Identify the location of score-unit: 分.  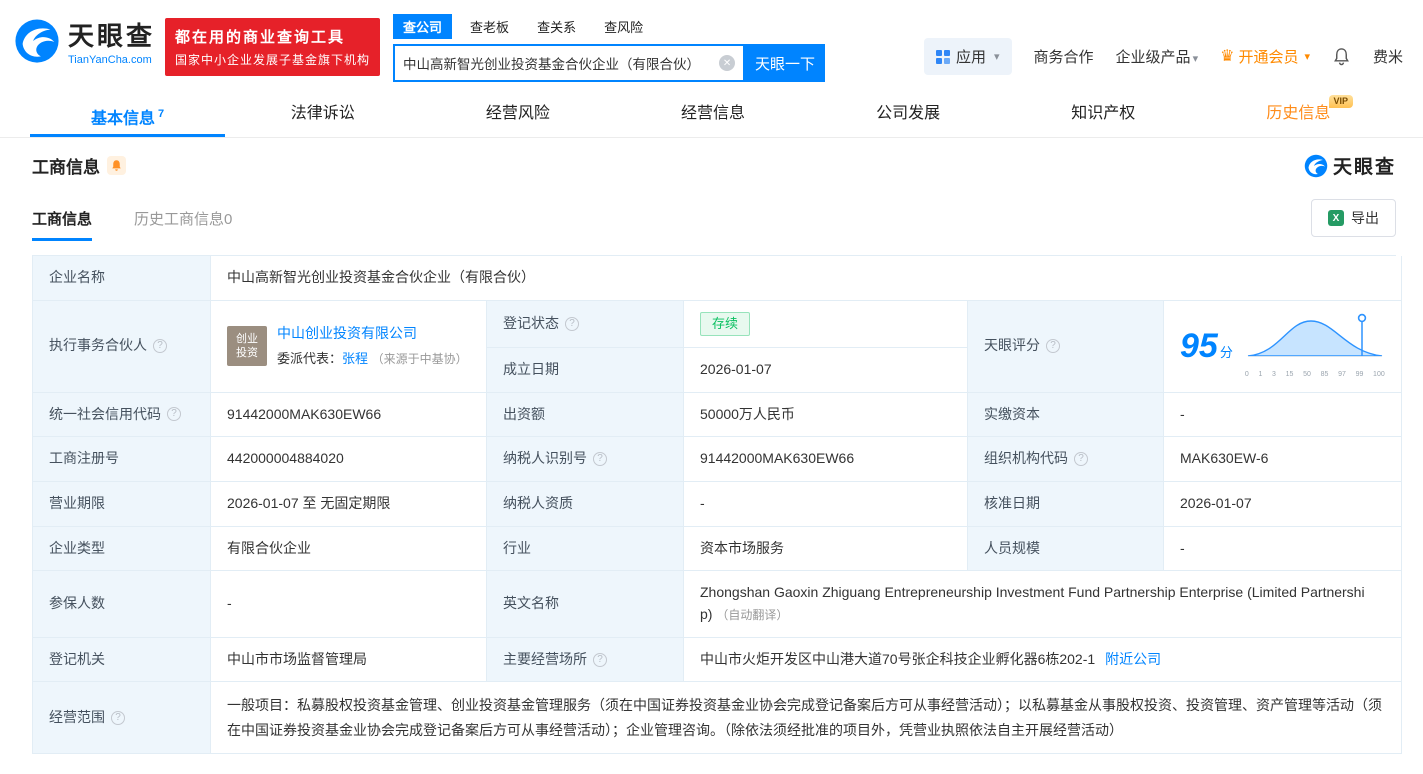
(1226, 352).